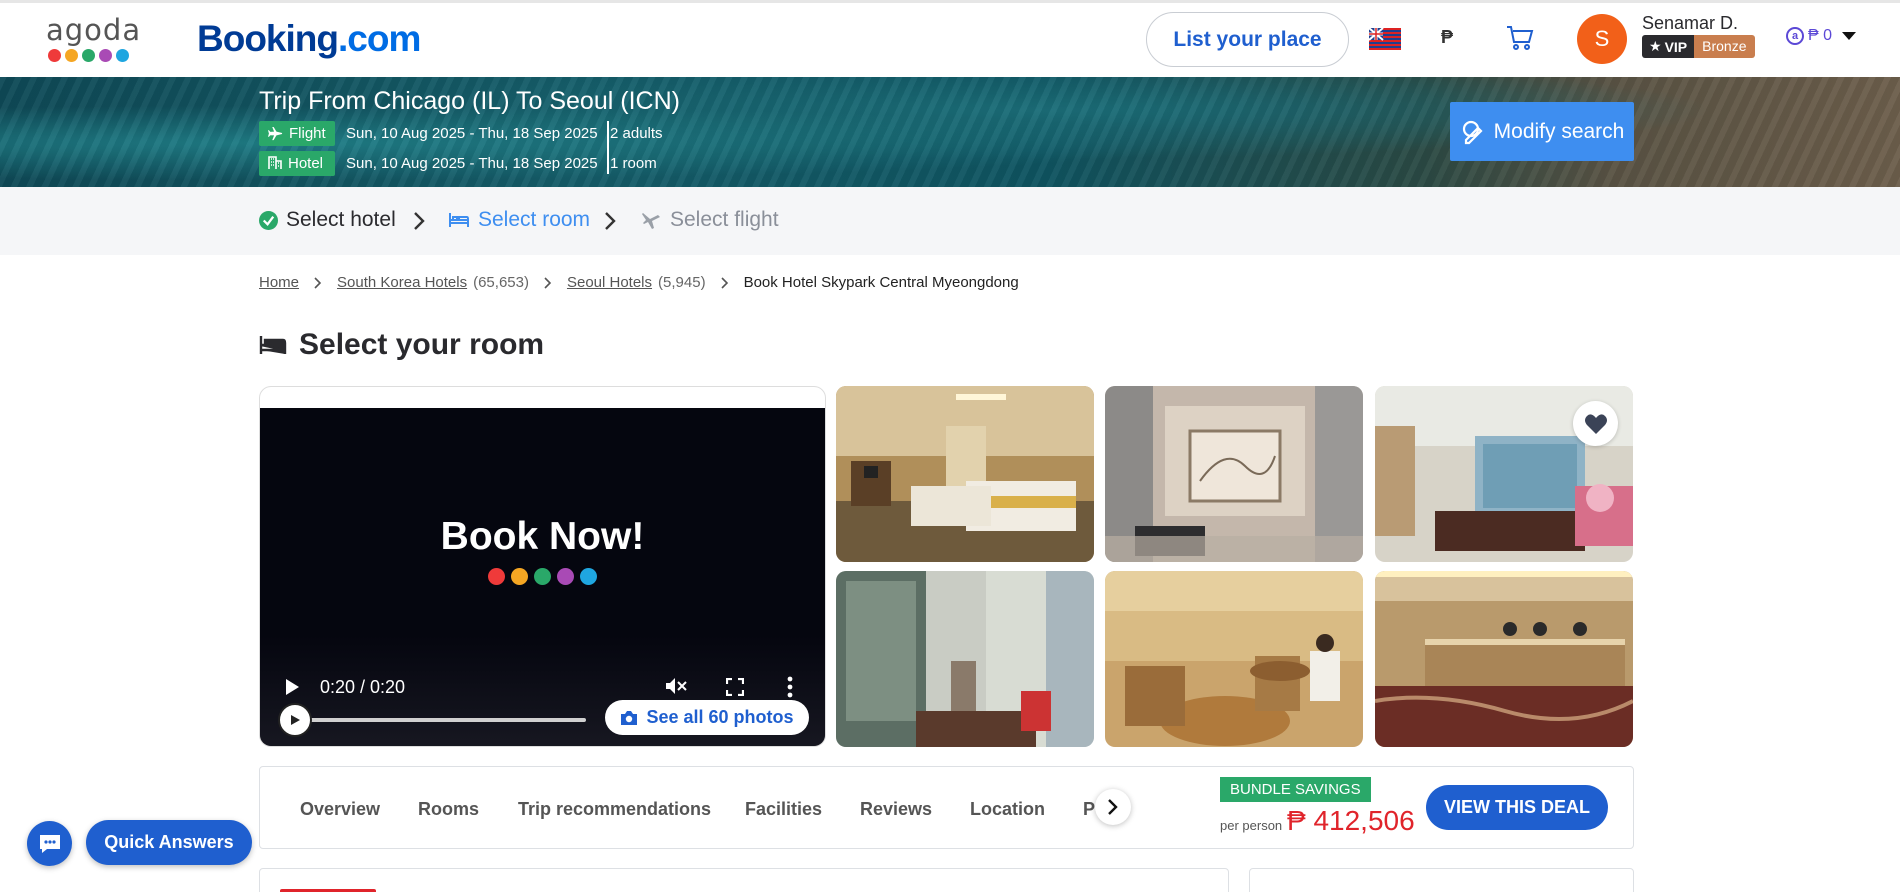  I want to click on heart-icon, so click(1595, 423).